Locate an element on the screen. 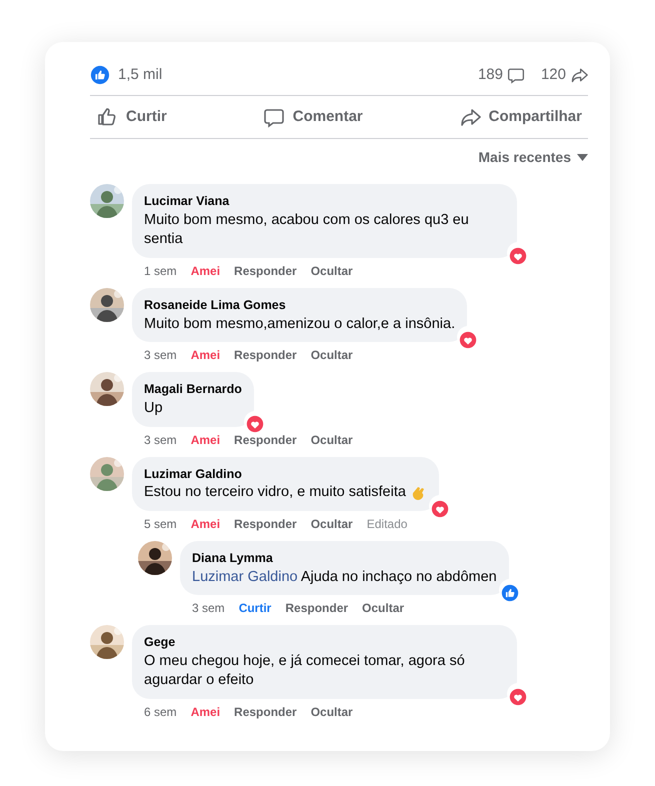 The height and width of the screenshot is (786, 655). commenter-name: Rosaneide Lima Gomes is located at coordinates (300, 305).